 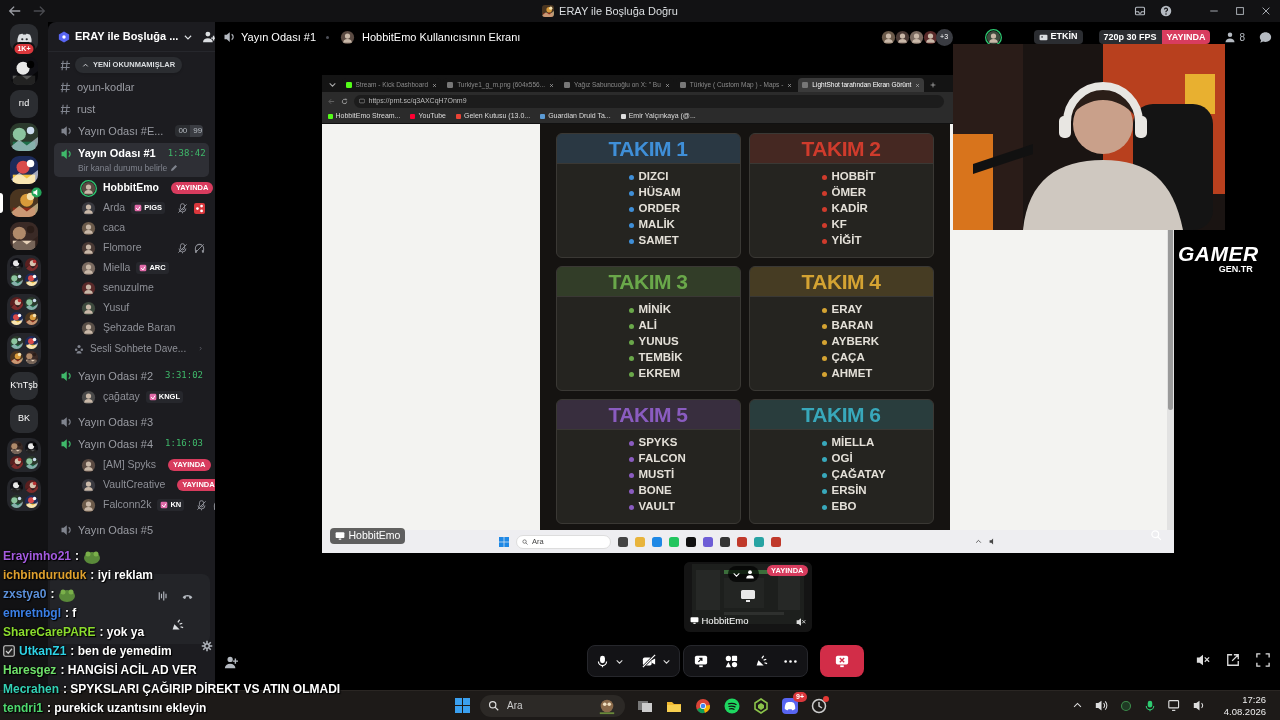 I want to click on clock-app-icon, so click(x=819, y=705).